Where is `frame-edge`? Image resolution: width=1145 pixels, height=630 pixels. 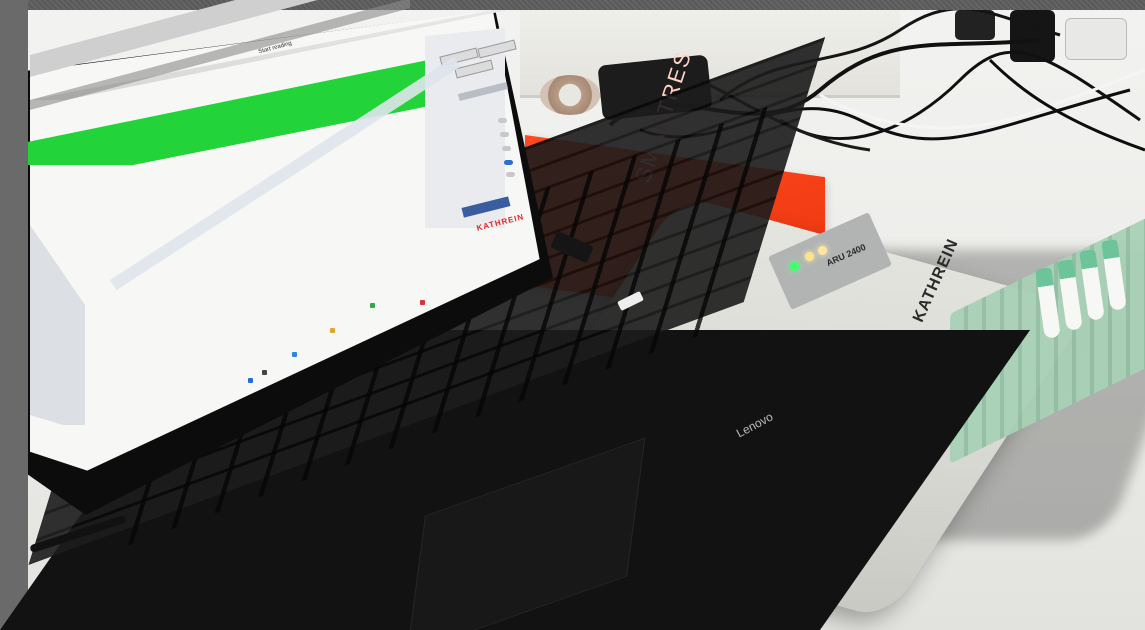
frame-edge is located at coordinates (14, 315).